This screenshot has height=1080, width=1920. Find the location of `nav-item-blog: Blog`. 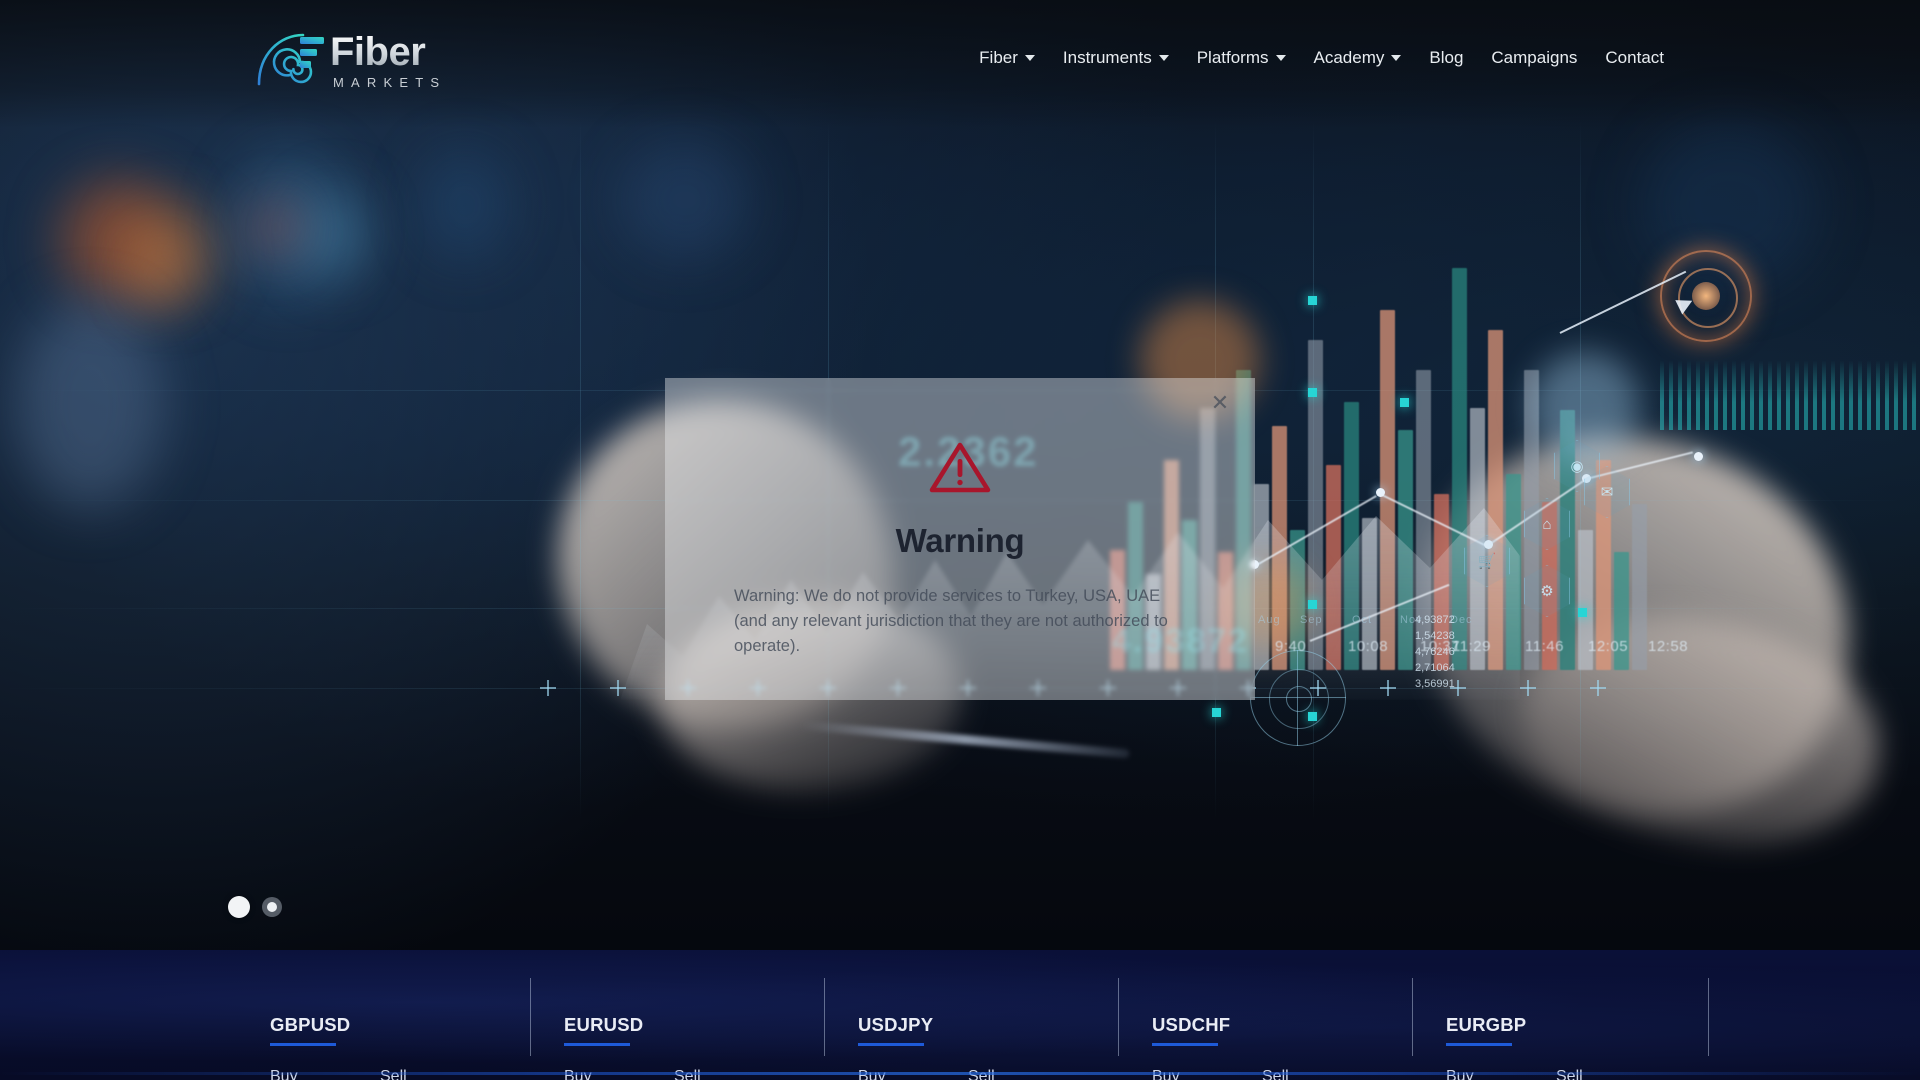

nav-item-blog: Blog is located at coordinates (1446, 58).